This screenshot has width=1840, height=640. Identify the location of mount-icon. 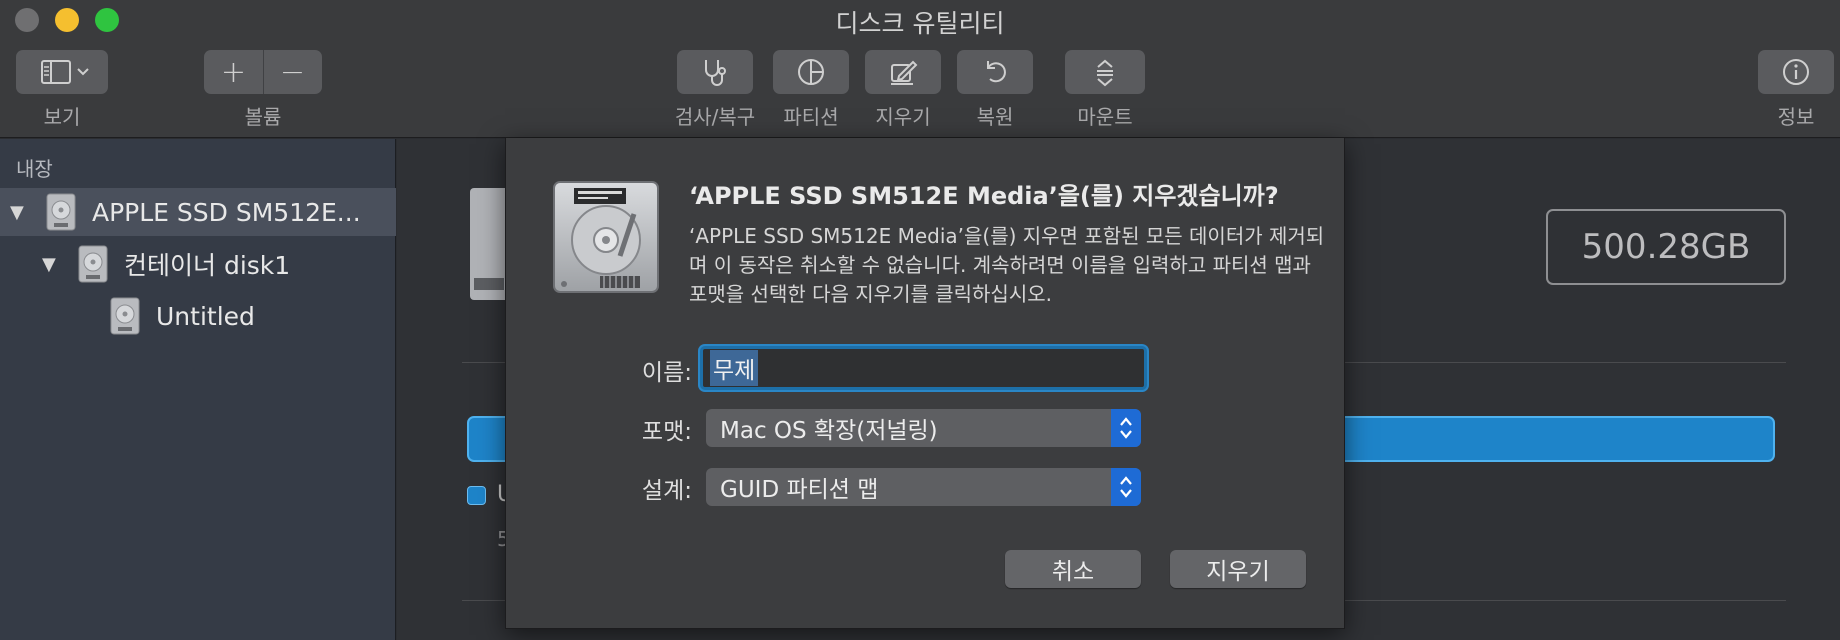
(1105, 73).